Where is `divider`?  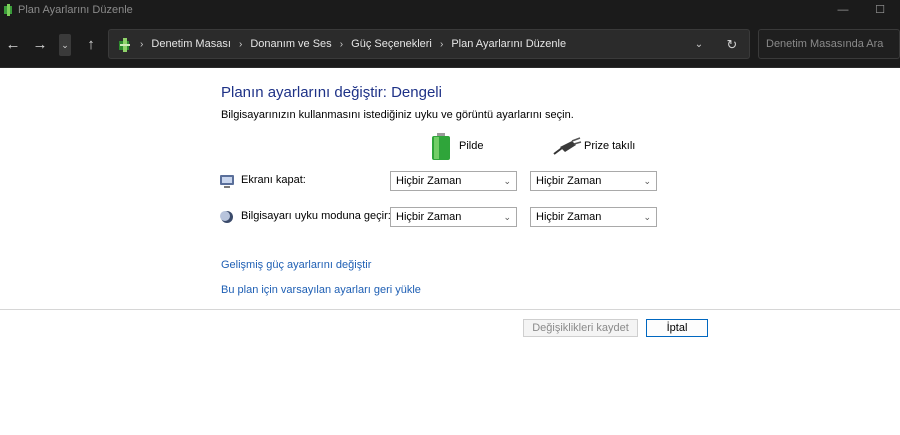
divider is located at coordinates (450, 309).